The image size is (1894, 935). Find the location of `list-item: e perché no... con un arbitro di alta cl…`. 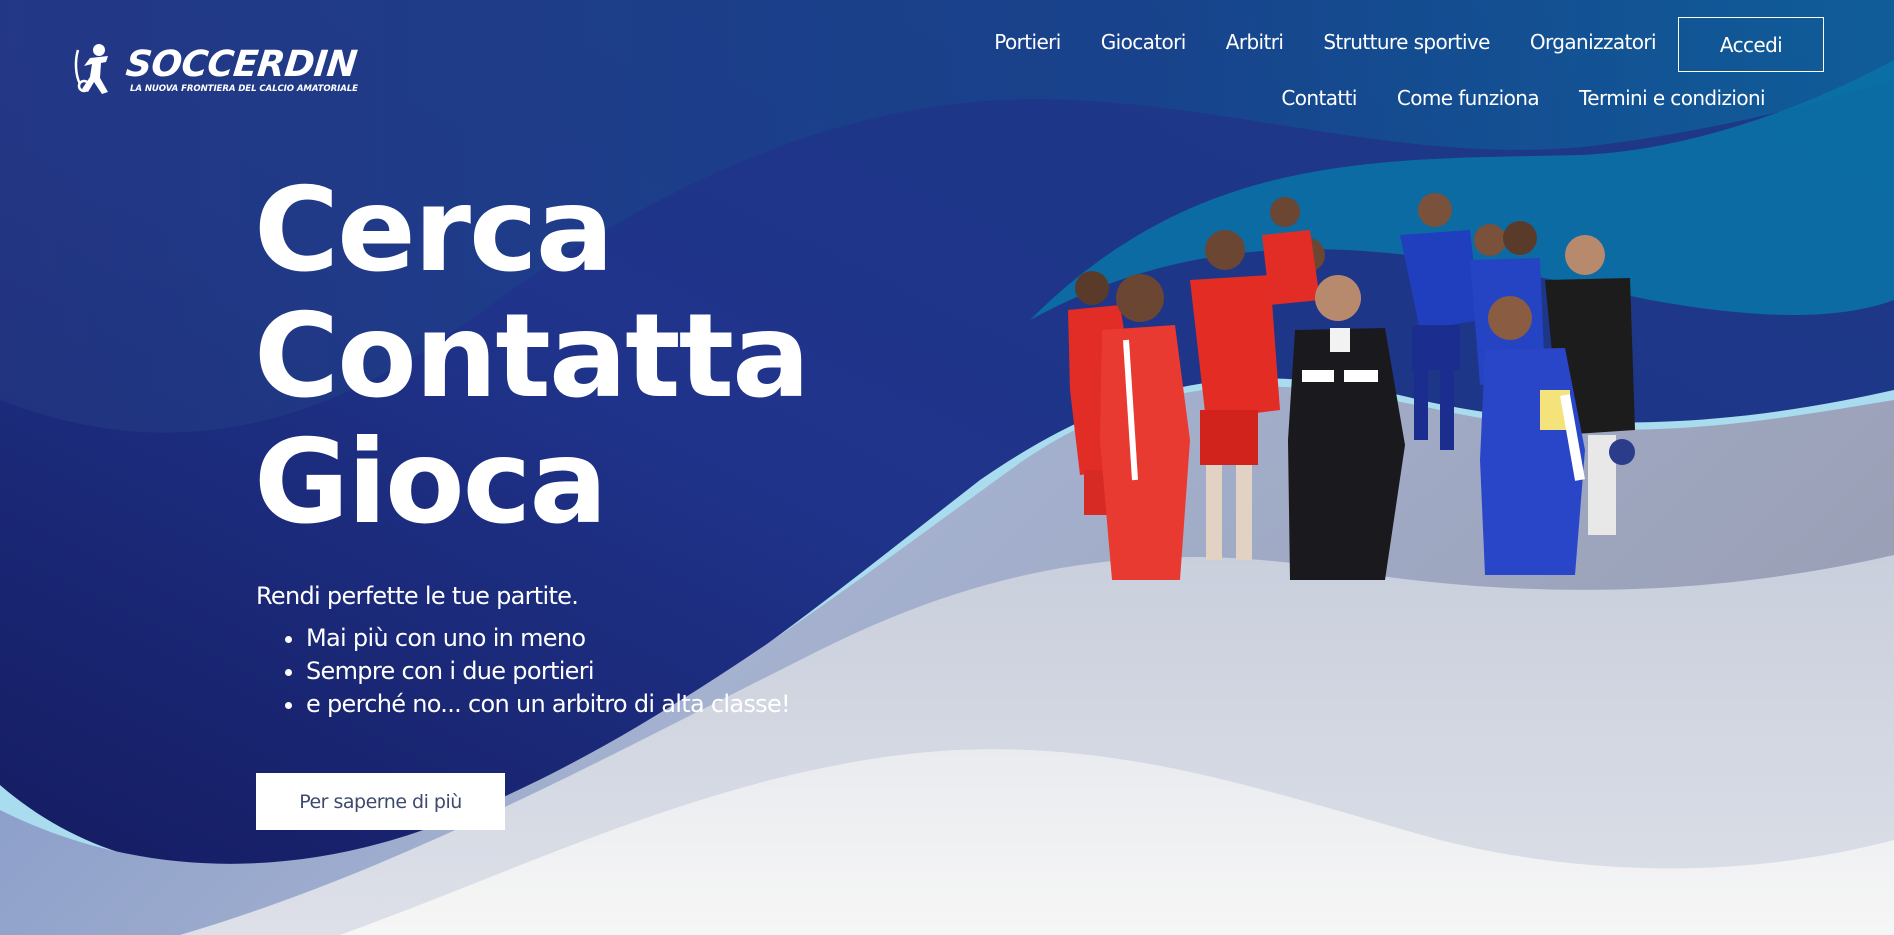

list-item: e perché no... con un arbitro di alta cl… is located at coordinates (548, 704).